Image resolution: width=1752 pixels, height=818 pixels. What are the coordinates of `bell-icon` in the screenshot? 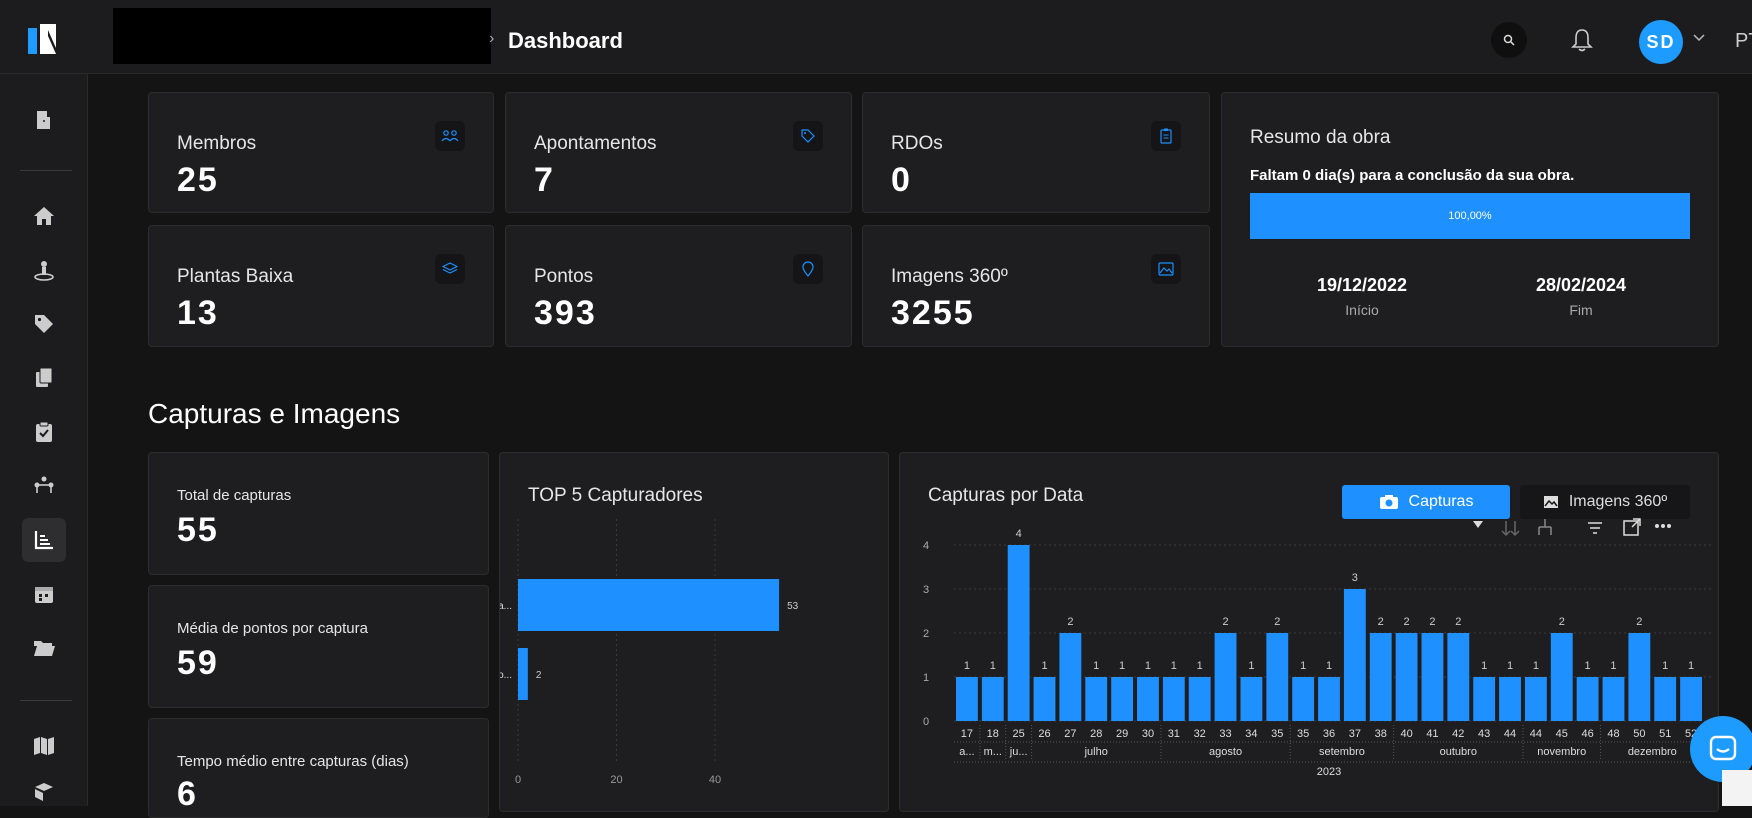 It's located at (1582, 40).